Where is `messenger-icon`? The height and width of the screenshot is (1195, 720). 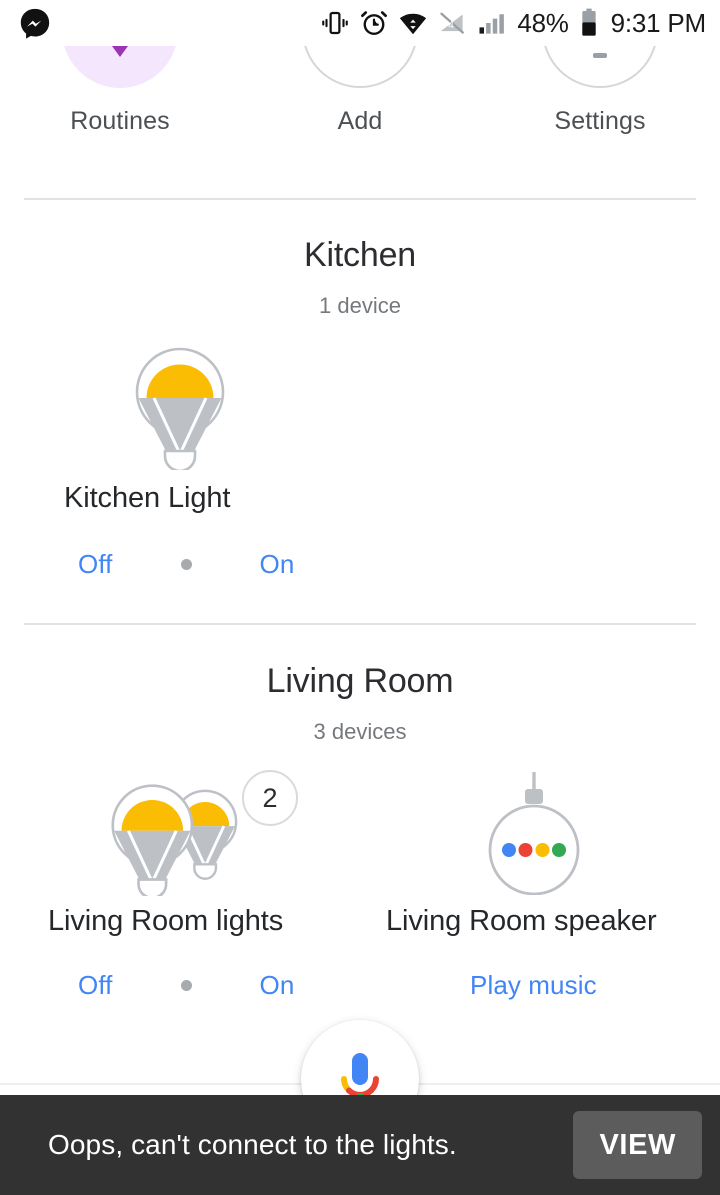
messenger-icon is located at coordinates (35, 23).